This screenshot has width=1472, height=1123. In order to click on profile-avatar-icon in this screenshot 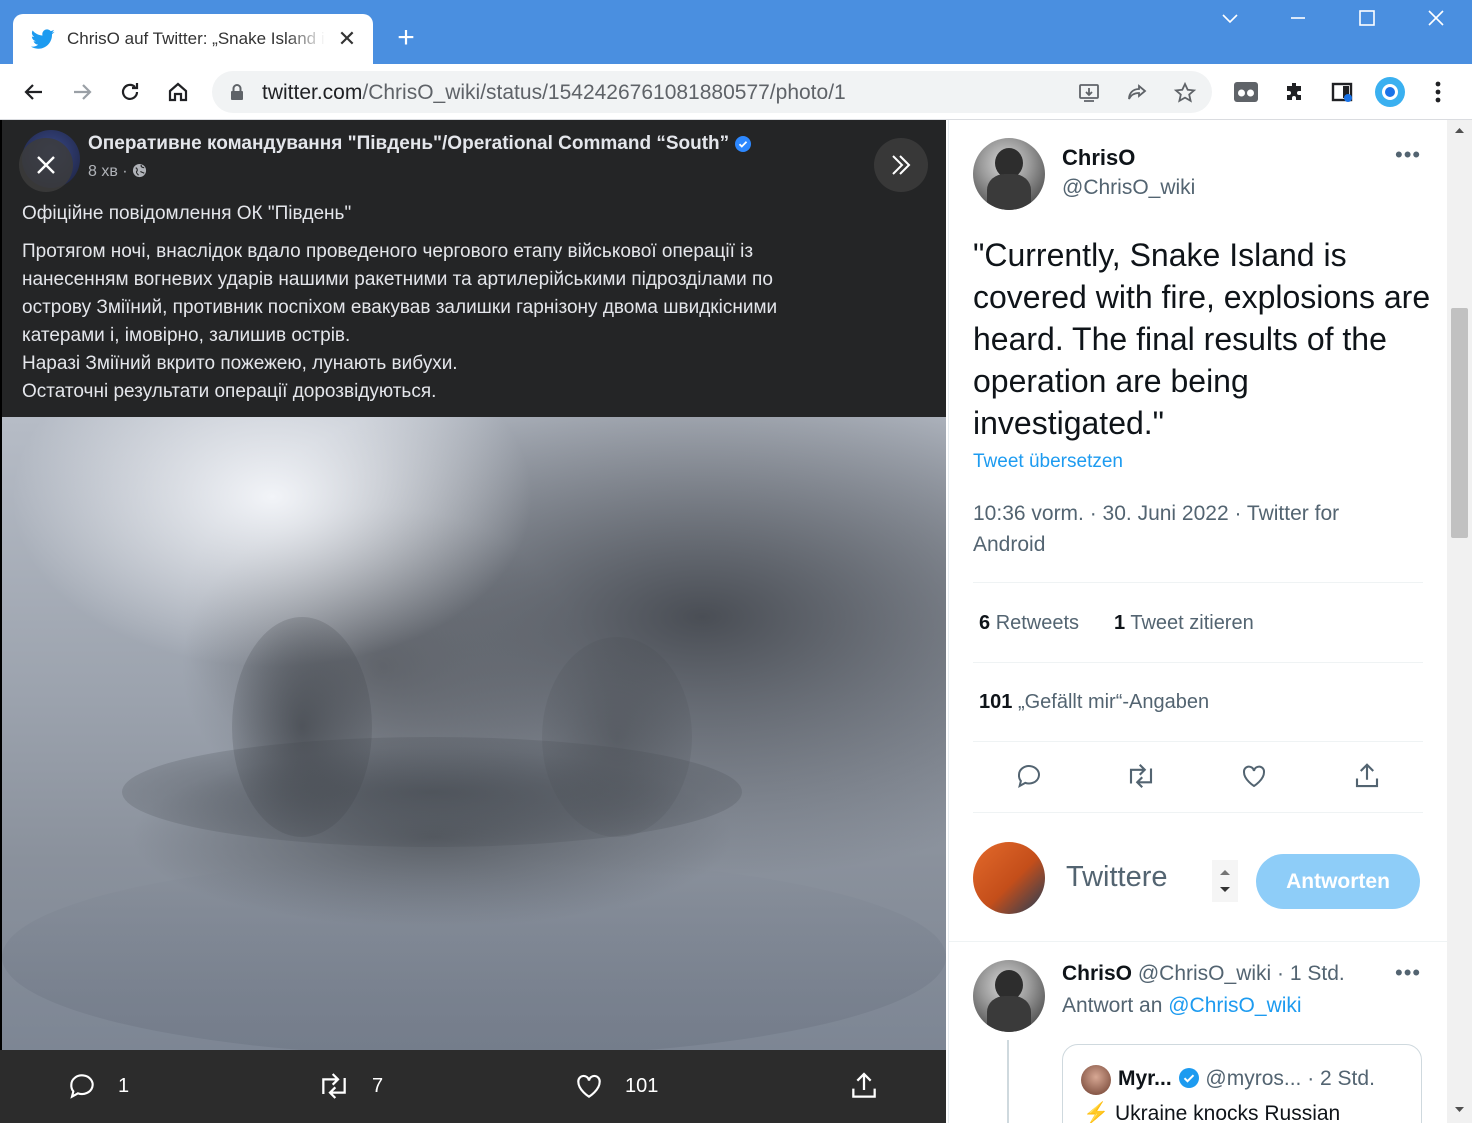, I will do `click(1390, 92)`.